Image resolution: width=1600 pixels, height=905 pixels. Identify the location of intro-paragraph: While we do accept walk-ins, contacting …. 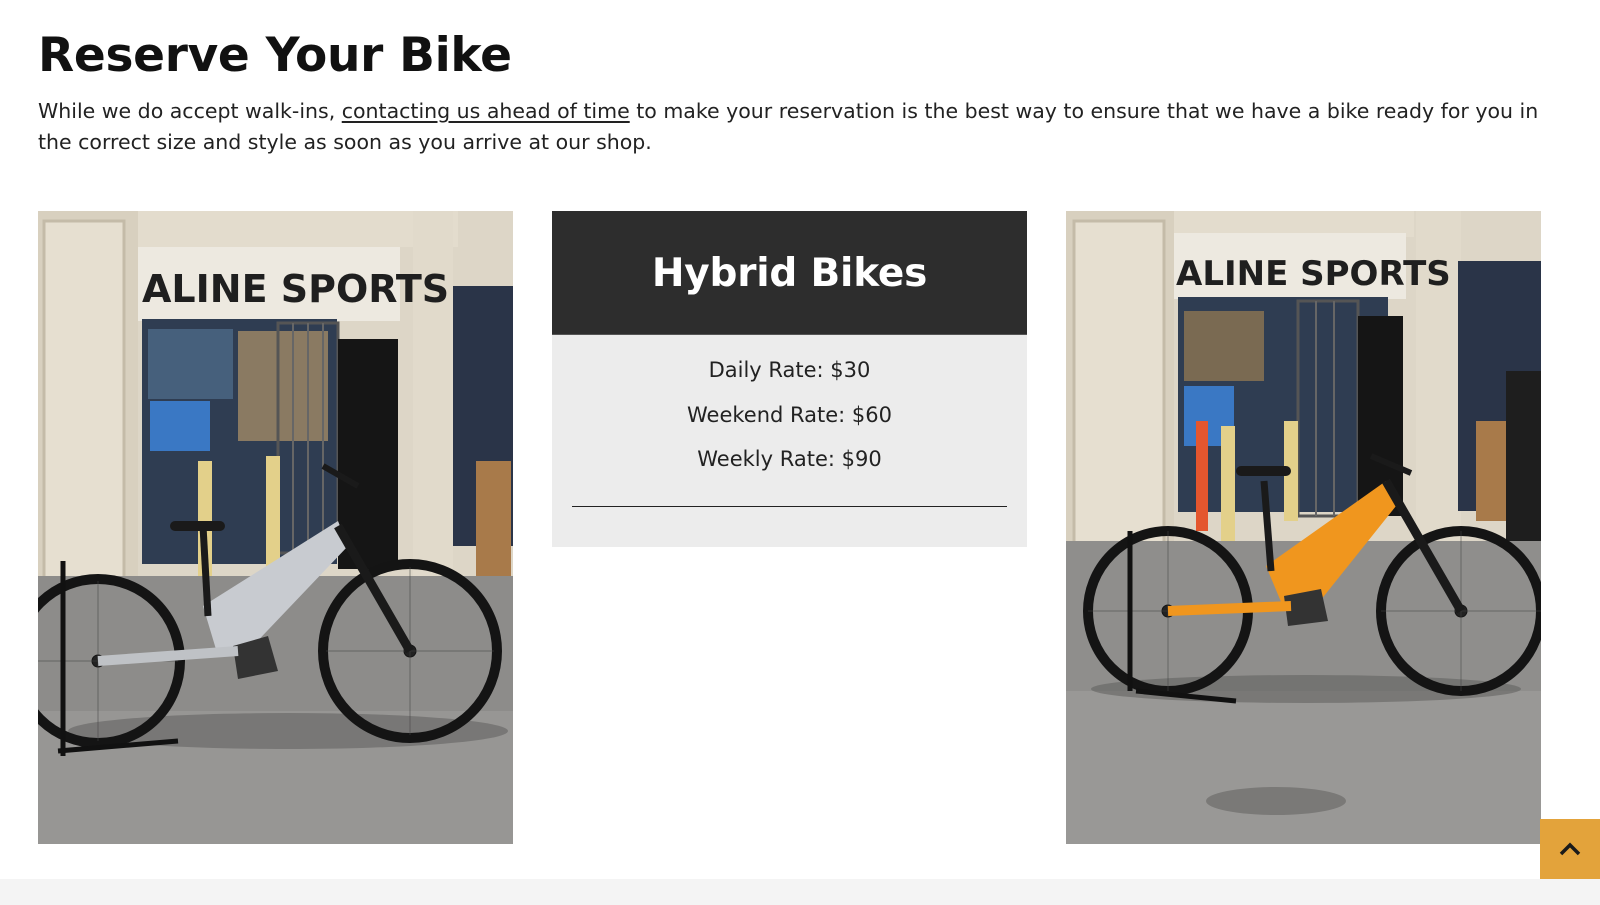
(798, 127).